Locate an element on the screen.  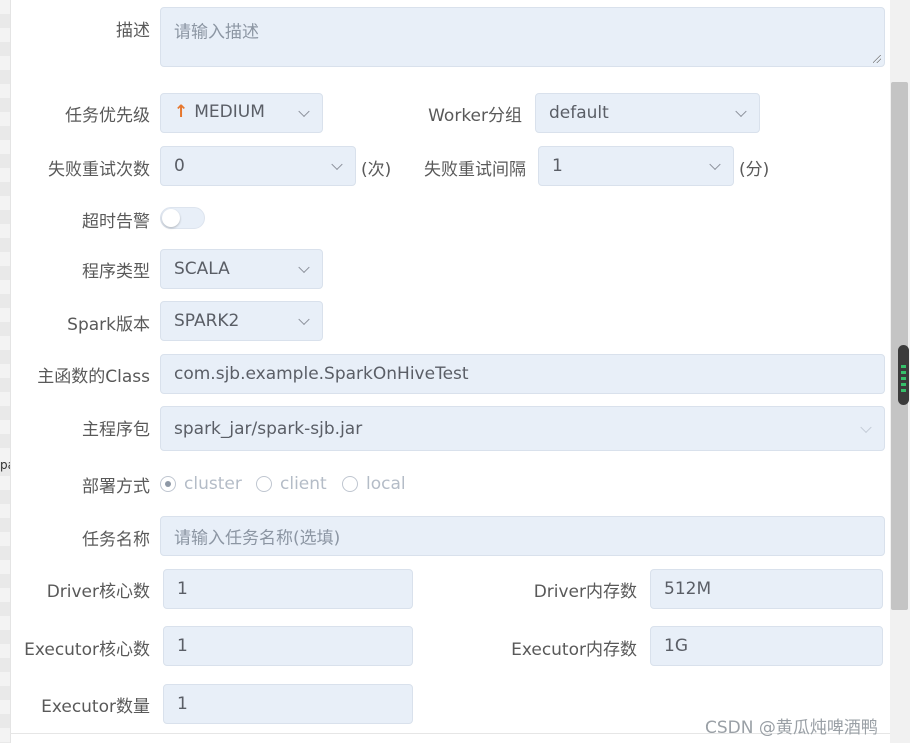
arrow-up-icon: ↑ is located at coordinates (181, 112).